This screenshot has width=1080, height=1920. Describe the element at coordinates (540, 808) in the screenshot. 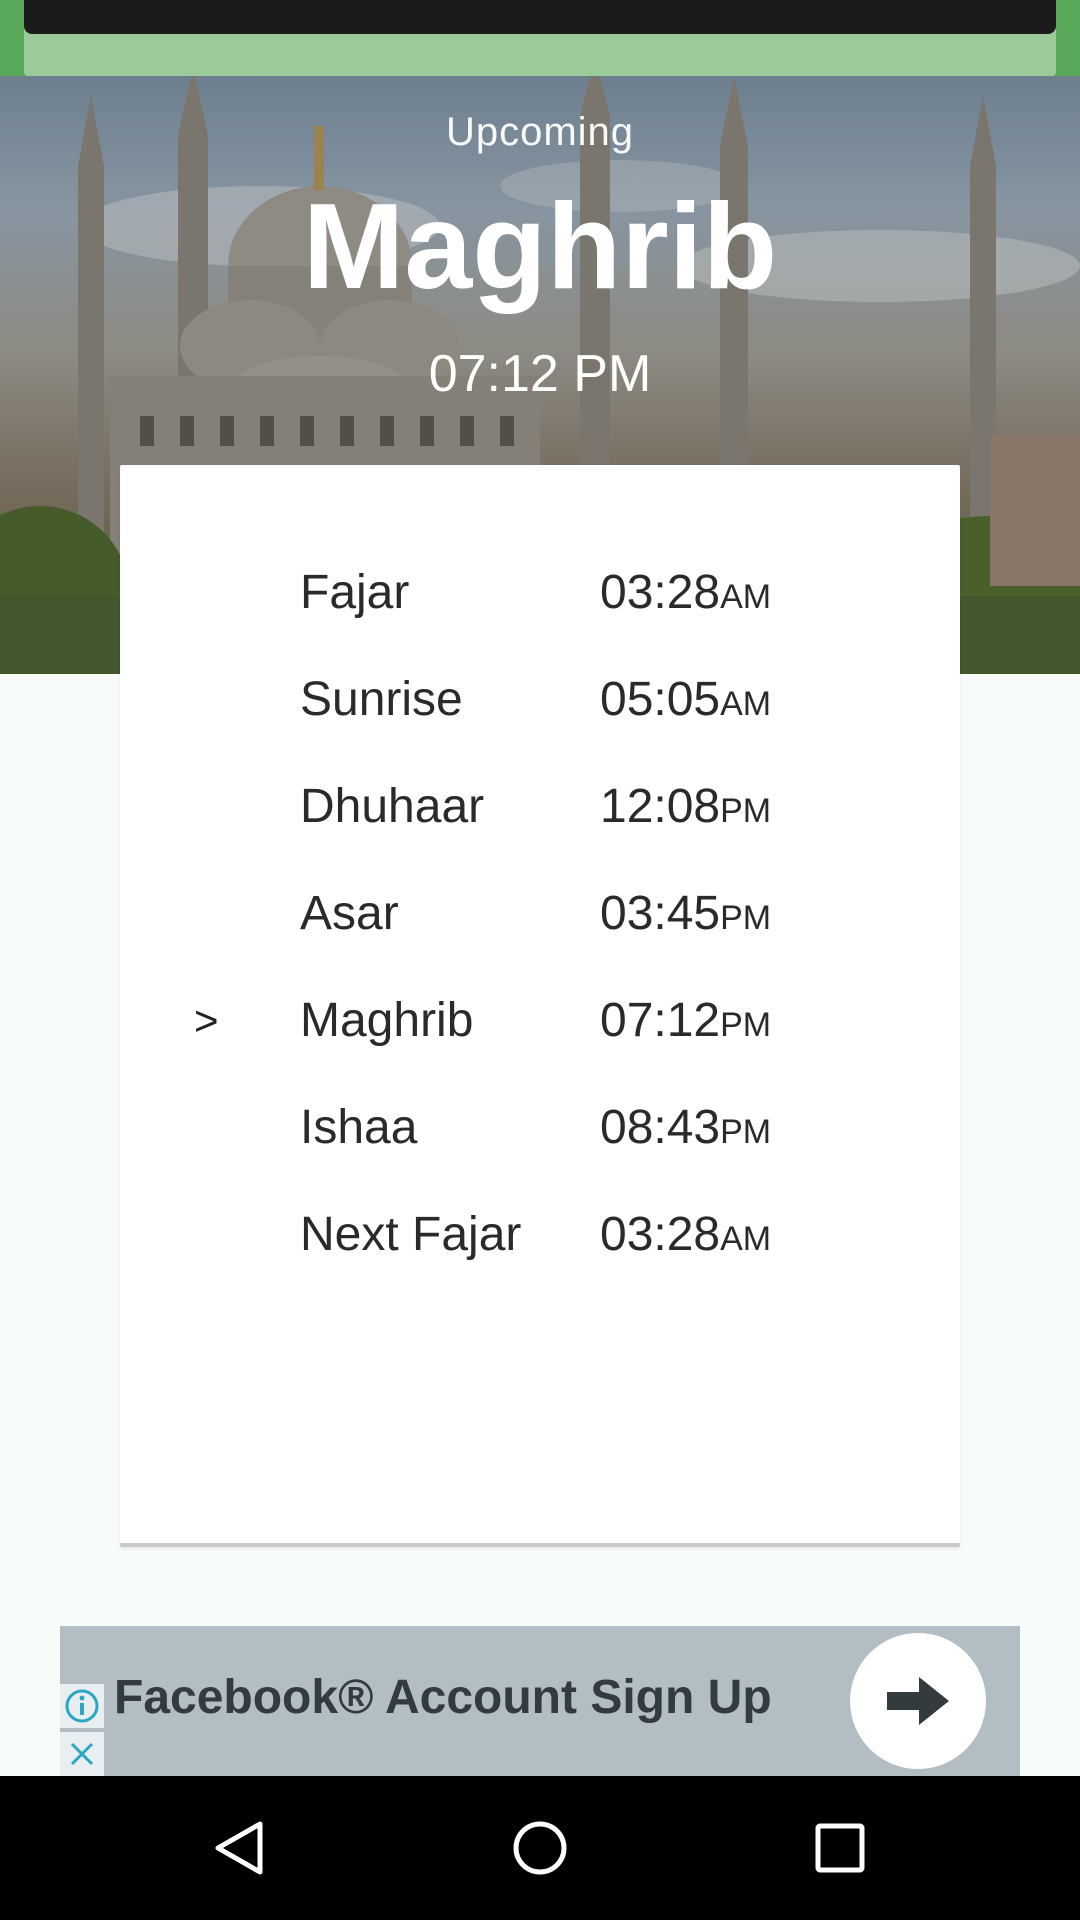

I see `prayer-row: Dhuhaar 12:08PM` at that location.